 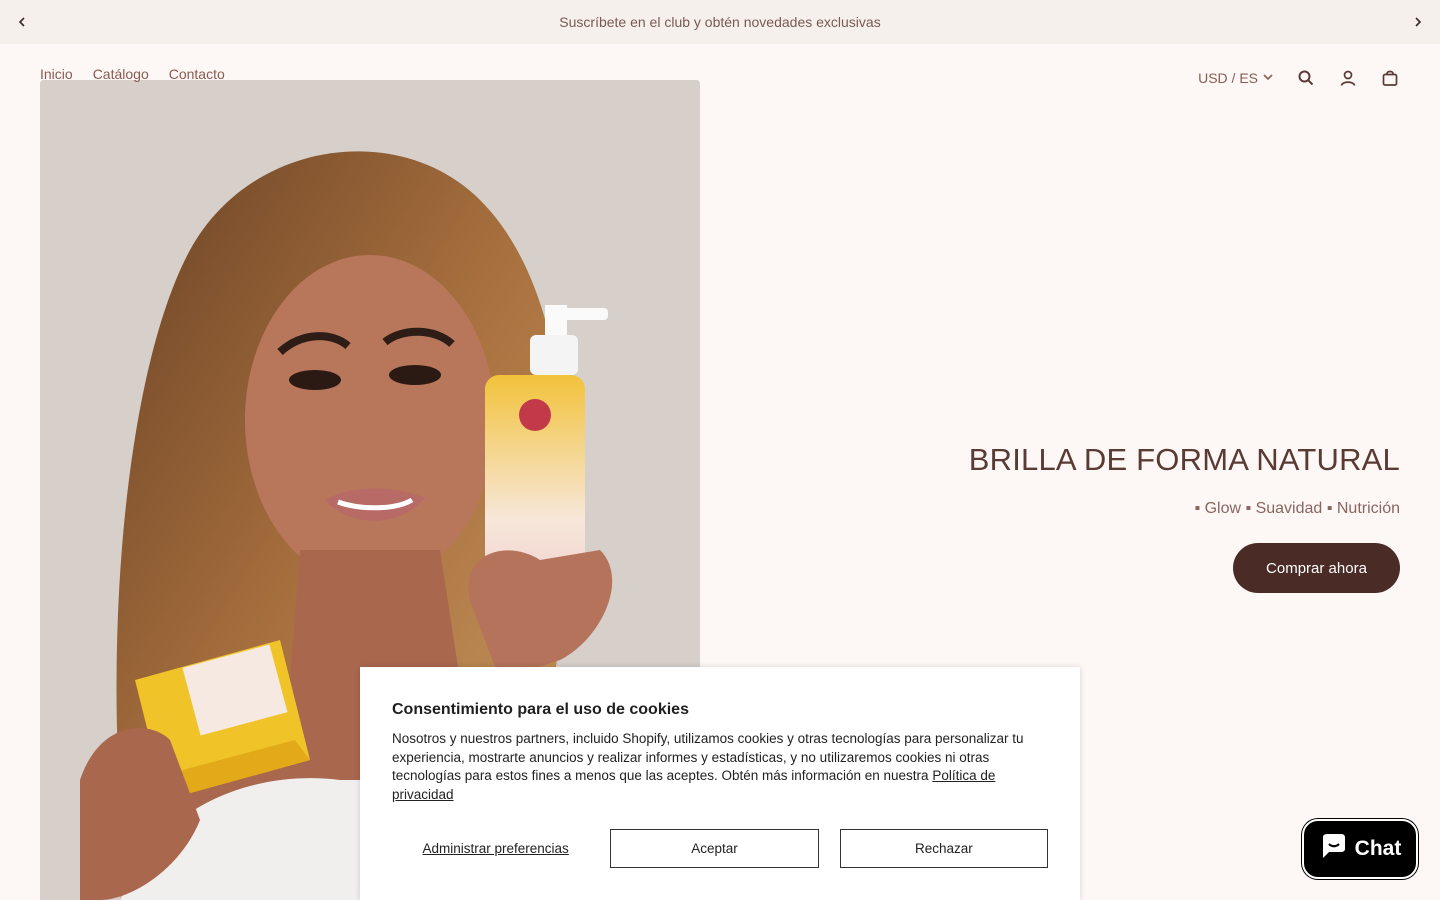 I want to click on chat-button: Chat, so click(x=1360, y=849).